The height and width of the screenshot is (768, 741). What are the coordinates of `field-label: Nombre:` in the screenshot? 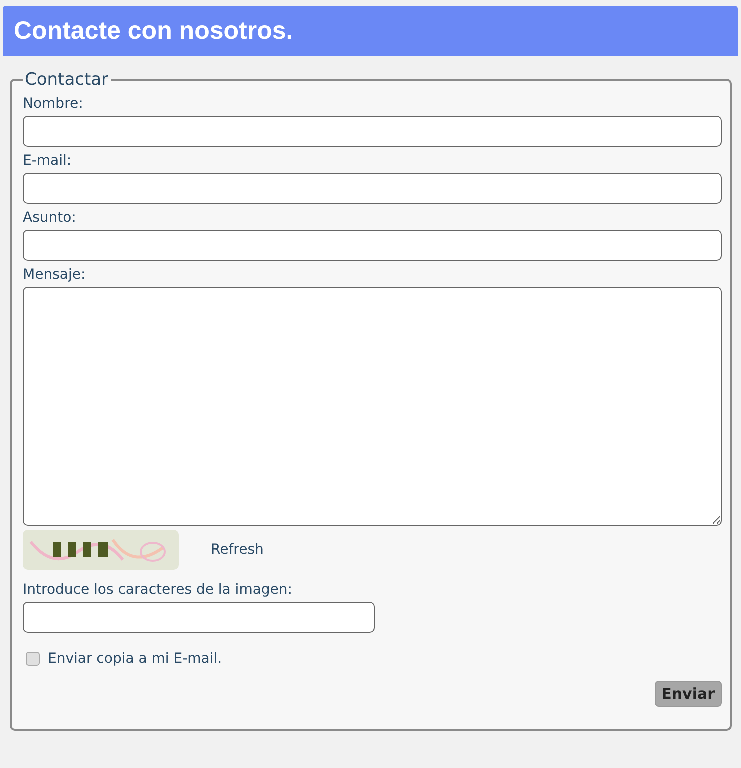 It's located at (53, 104).